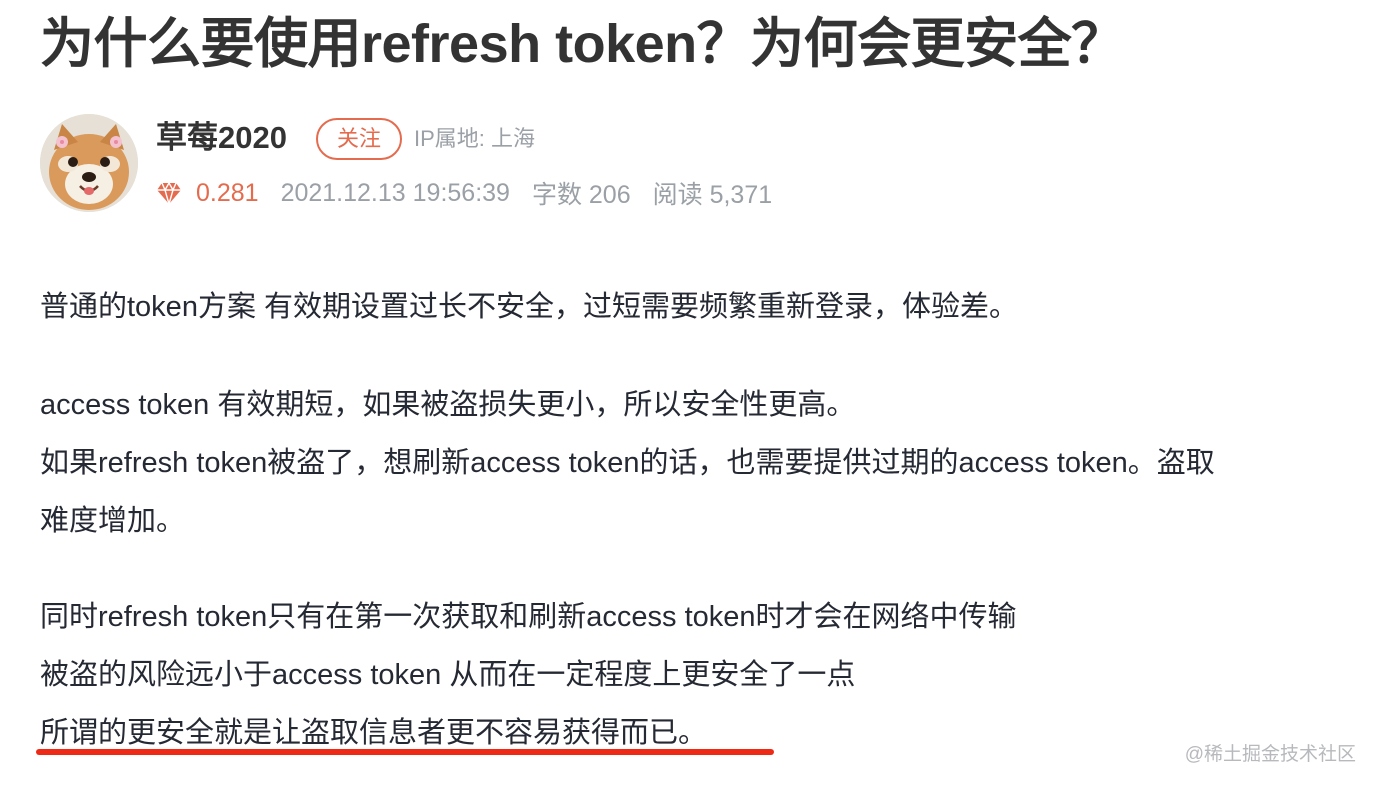 The image size is (1378, 788). I want to click on avatar, so click(89, 163).